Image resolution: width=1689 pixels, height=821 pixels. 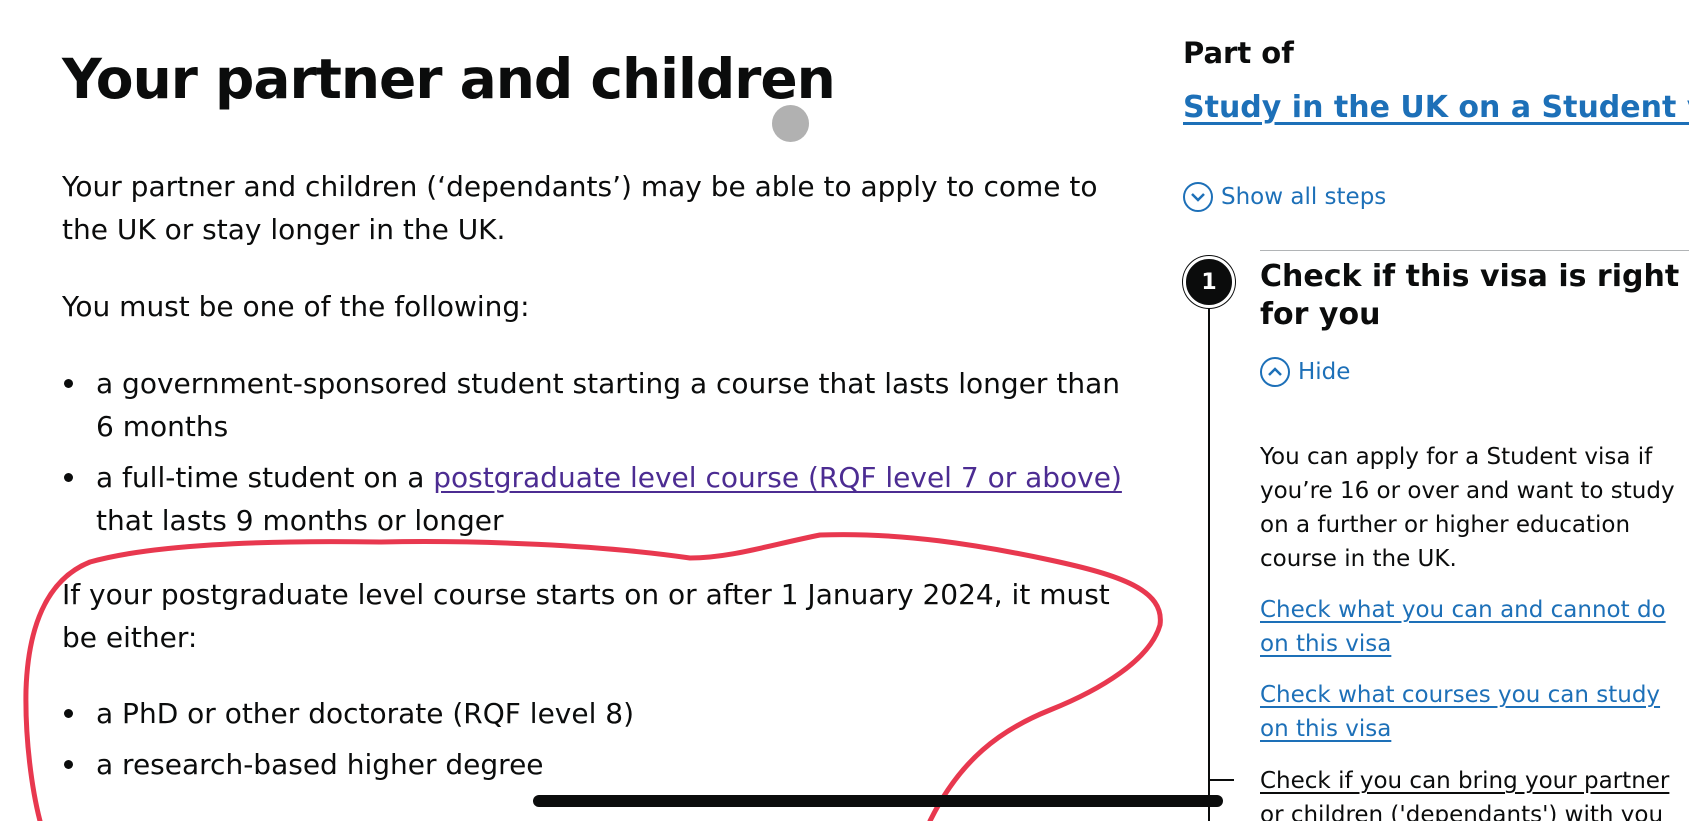 I want to click on list-item: a PhD or other doctorate (RQF level 8), so click(x=602, y=713).